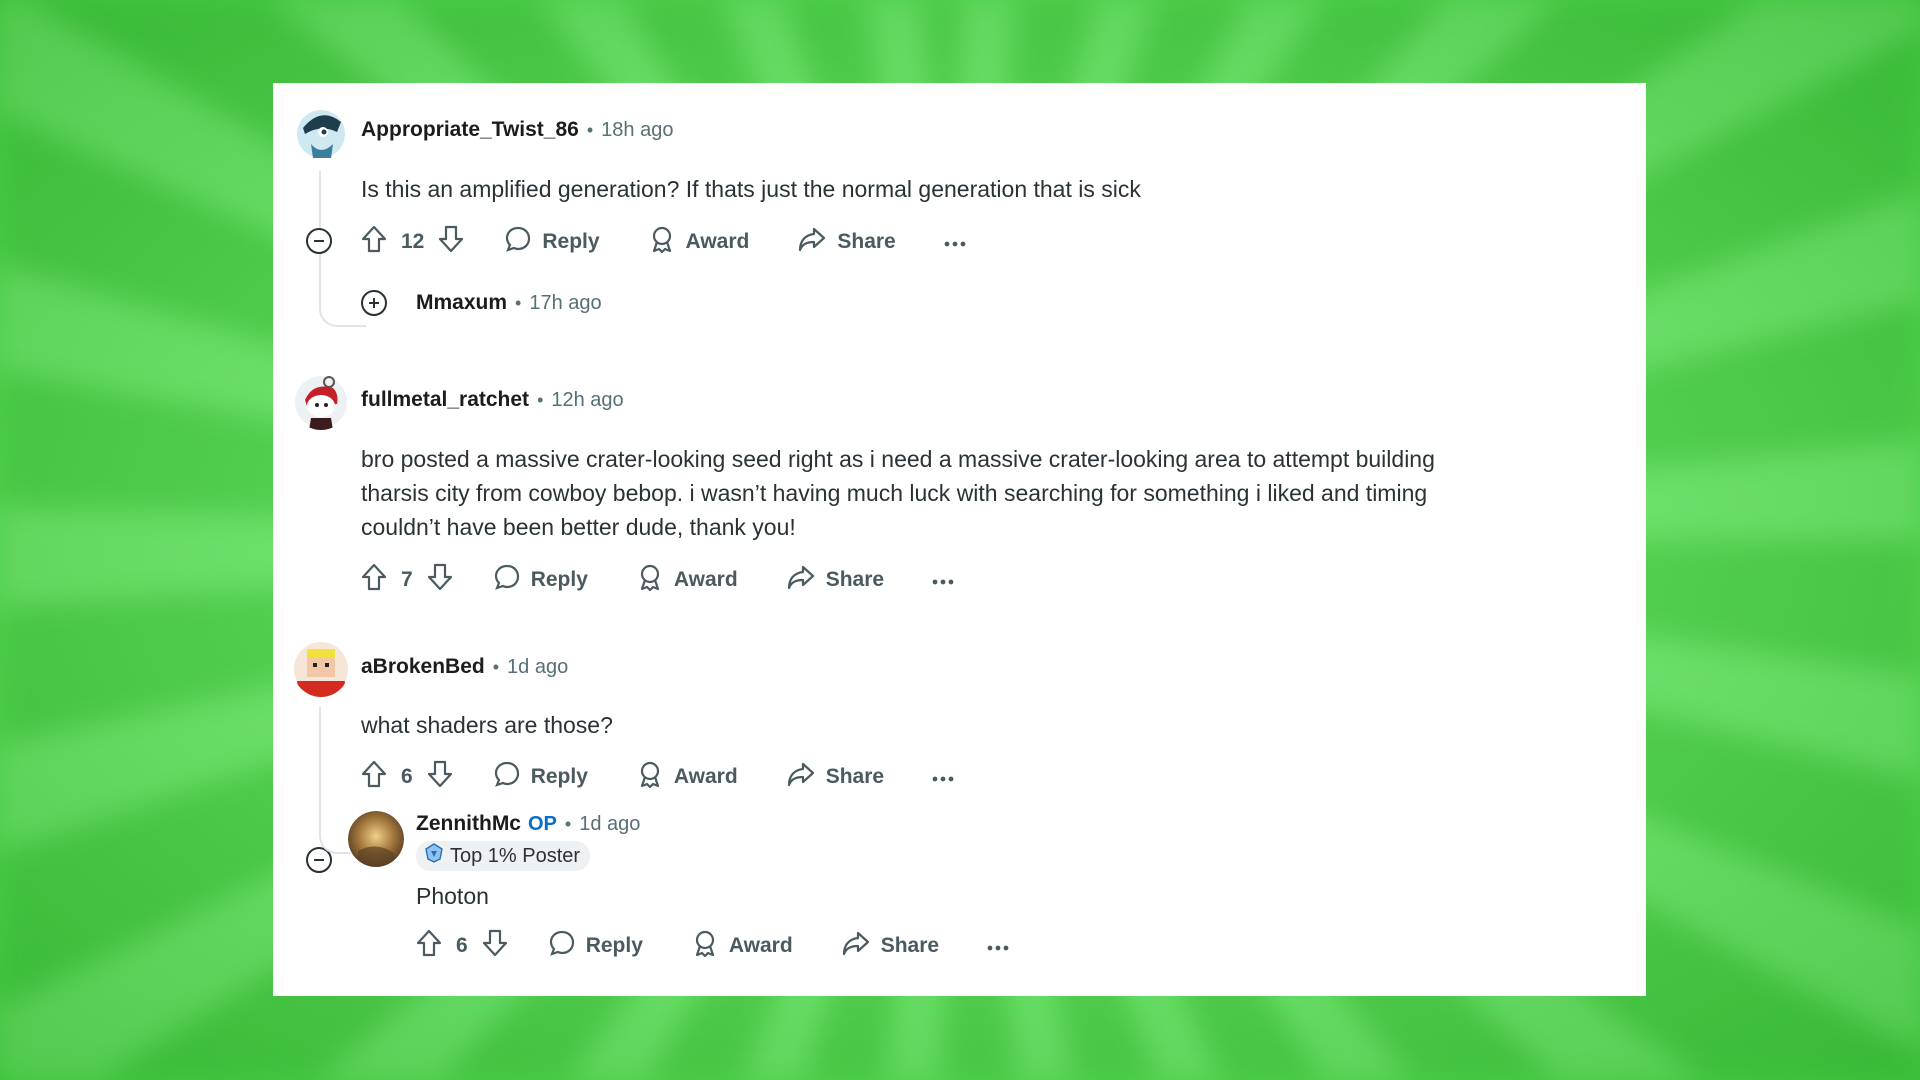 The image size is (1920, 1080). I want to click on comment-actions: 7 Reply Award Share, so click(657, 580).